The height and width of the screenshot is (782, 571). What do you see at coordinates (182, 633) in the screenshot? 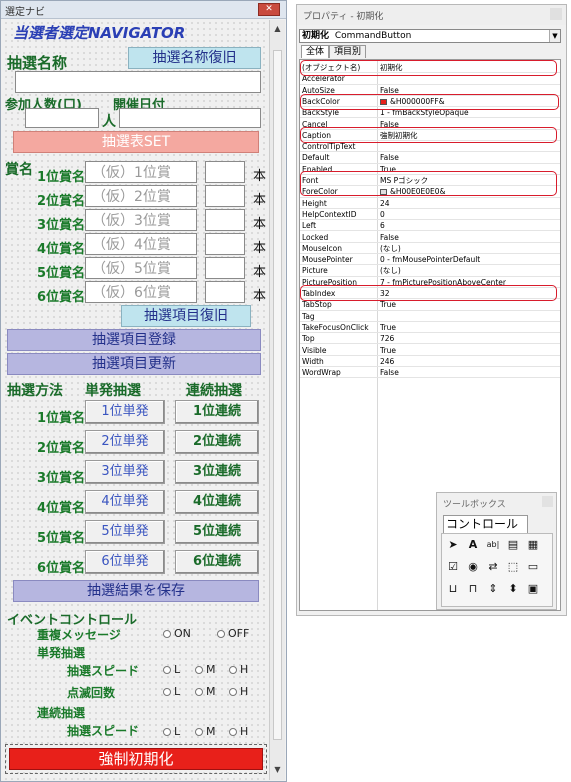
I see `radio-label: ON` at bounding box center [182, 633].